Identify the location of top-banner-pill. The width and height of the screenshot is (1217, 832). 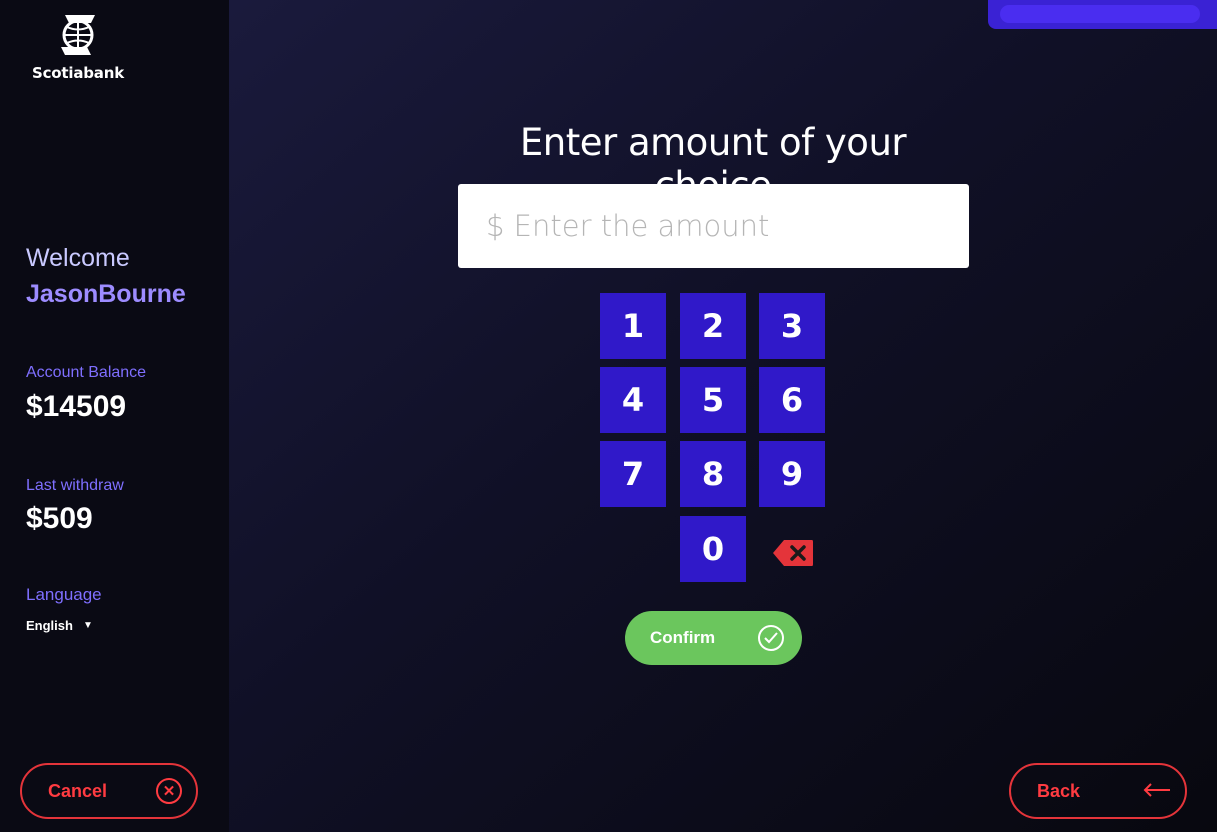
(1100, 14).